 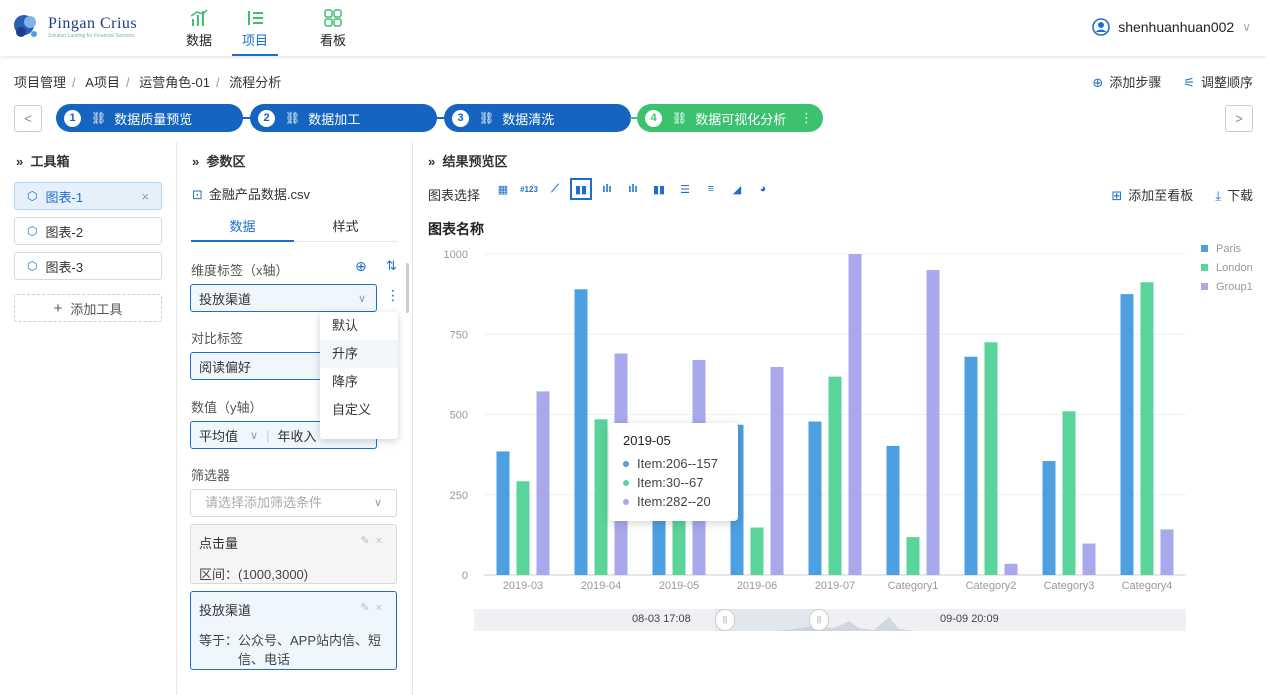 What do you see at coordinates (626, 463) in the screenshot?
I see `legend-dot` at bounding box center [626, 463].